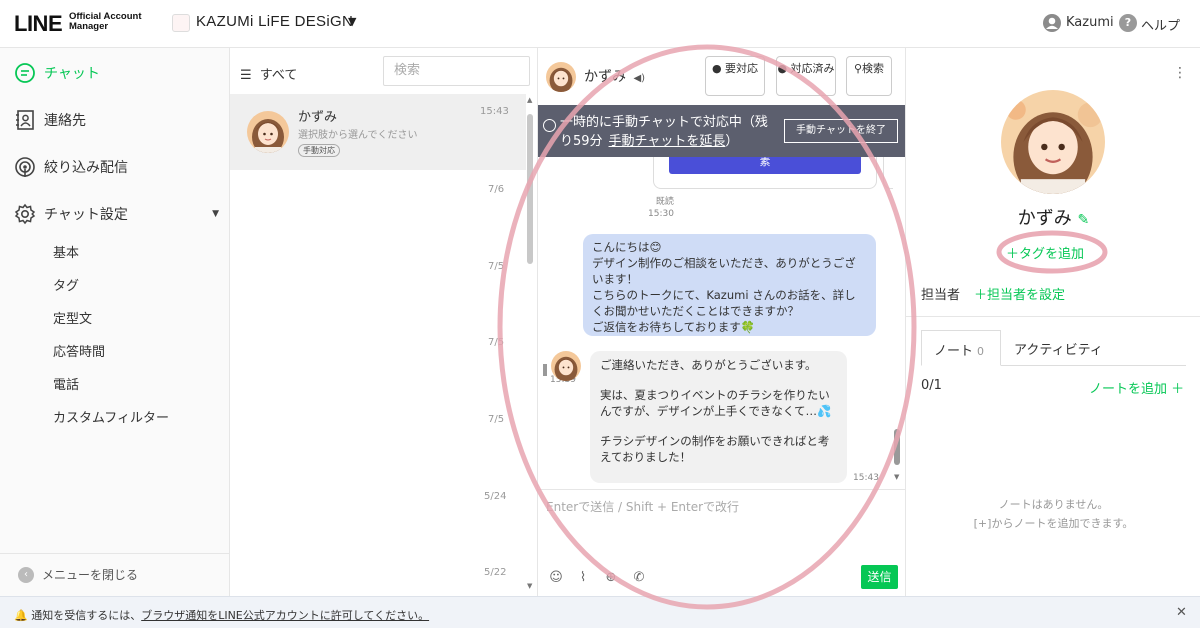  What do you see at coordinates (65, 121) in the screenshot?
I see `sidebar-item-label: 連絡先` at bounding box center [65, 121].